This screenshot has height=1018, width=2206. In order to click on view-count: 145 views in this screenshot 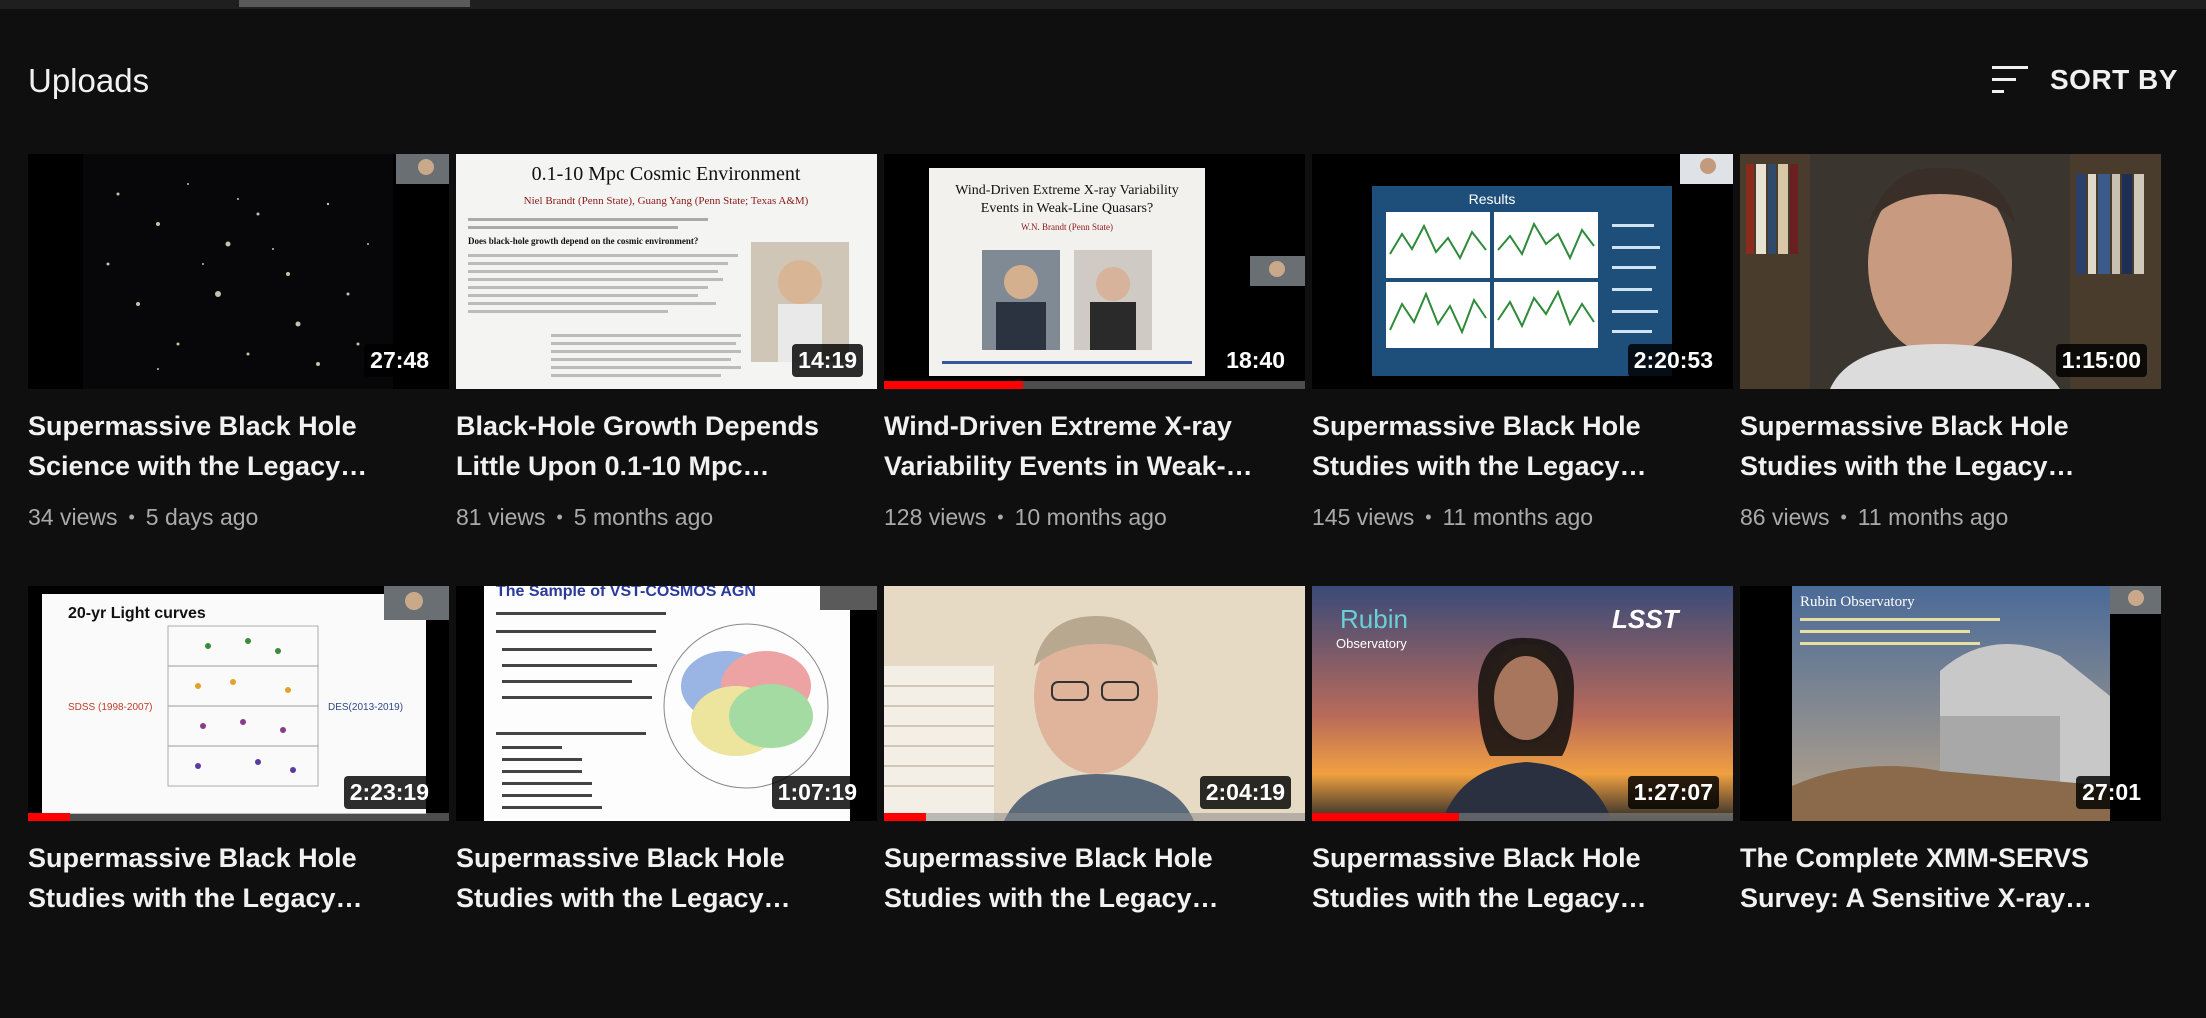, I will do `click(1363, 517)`.